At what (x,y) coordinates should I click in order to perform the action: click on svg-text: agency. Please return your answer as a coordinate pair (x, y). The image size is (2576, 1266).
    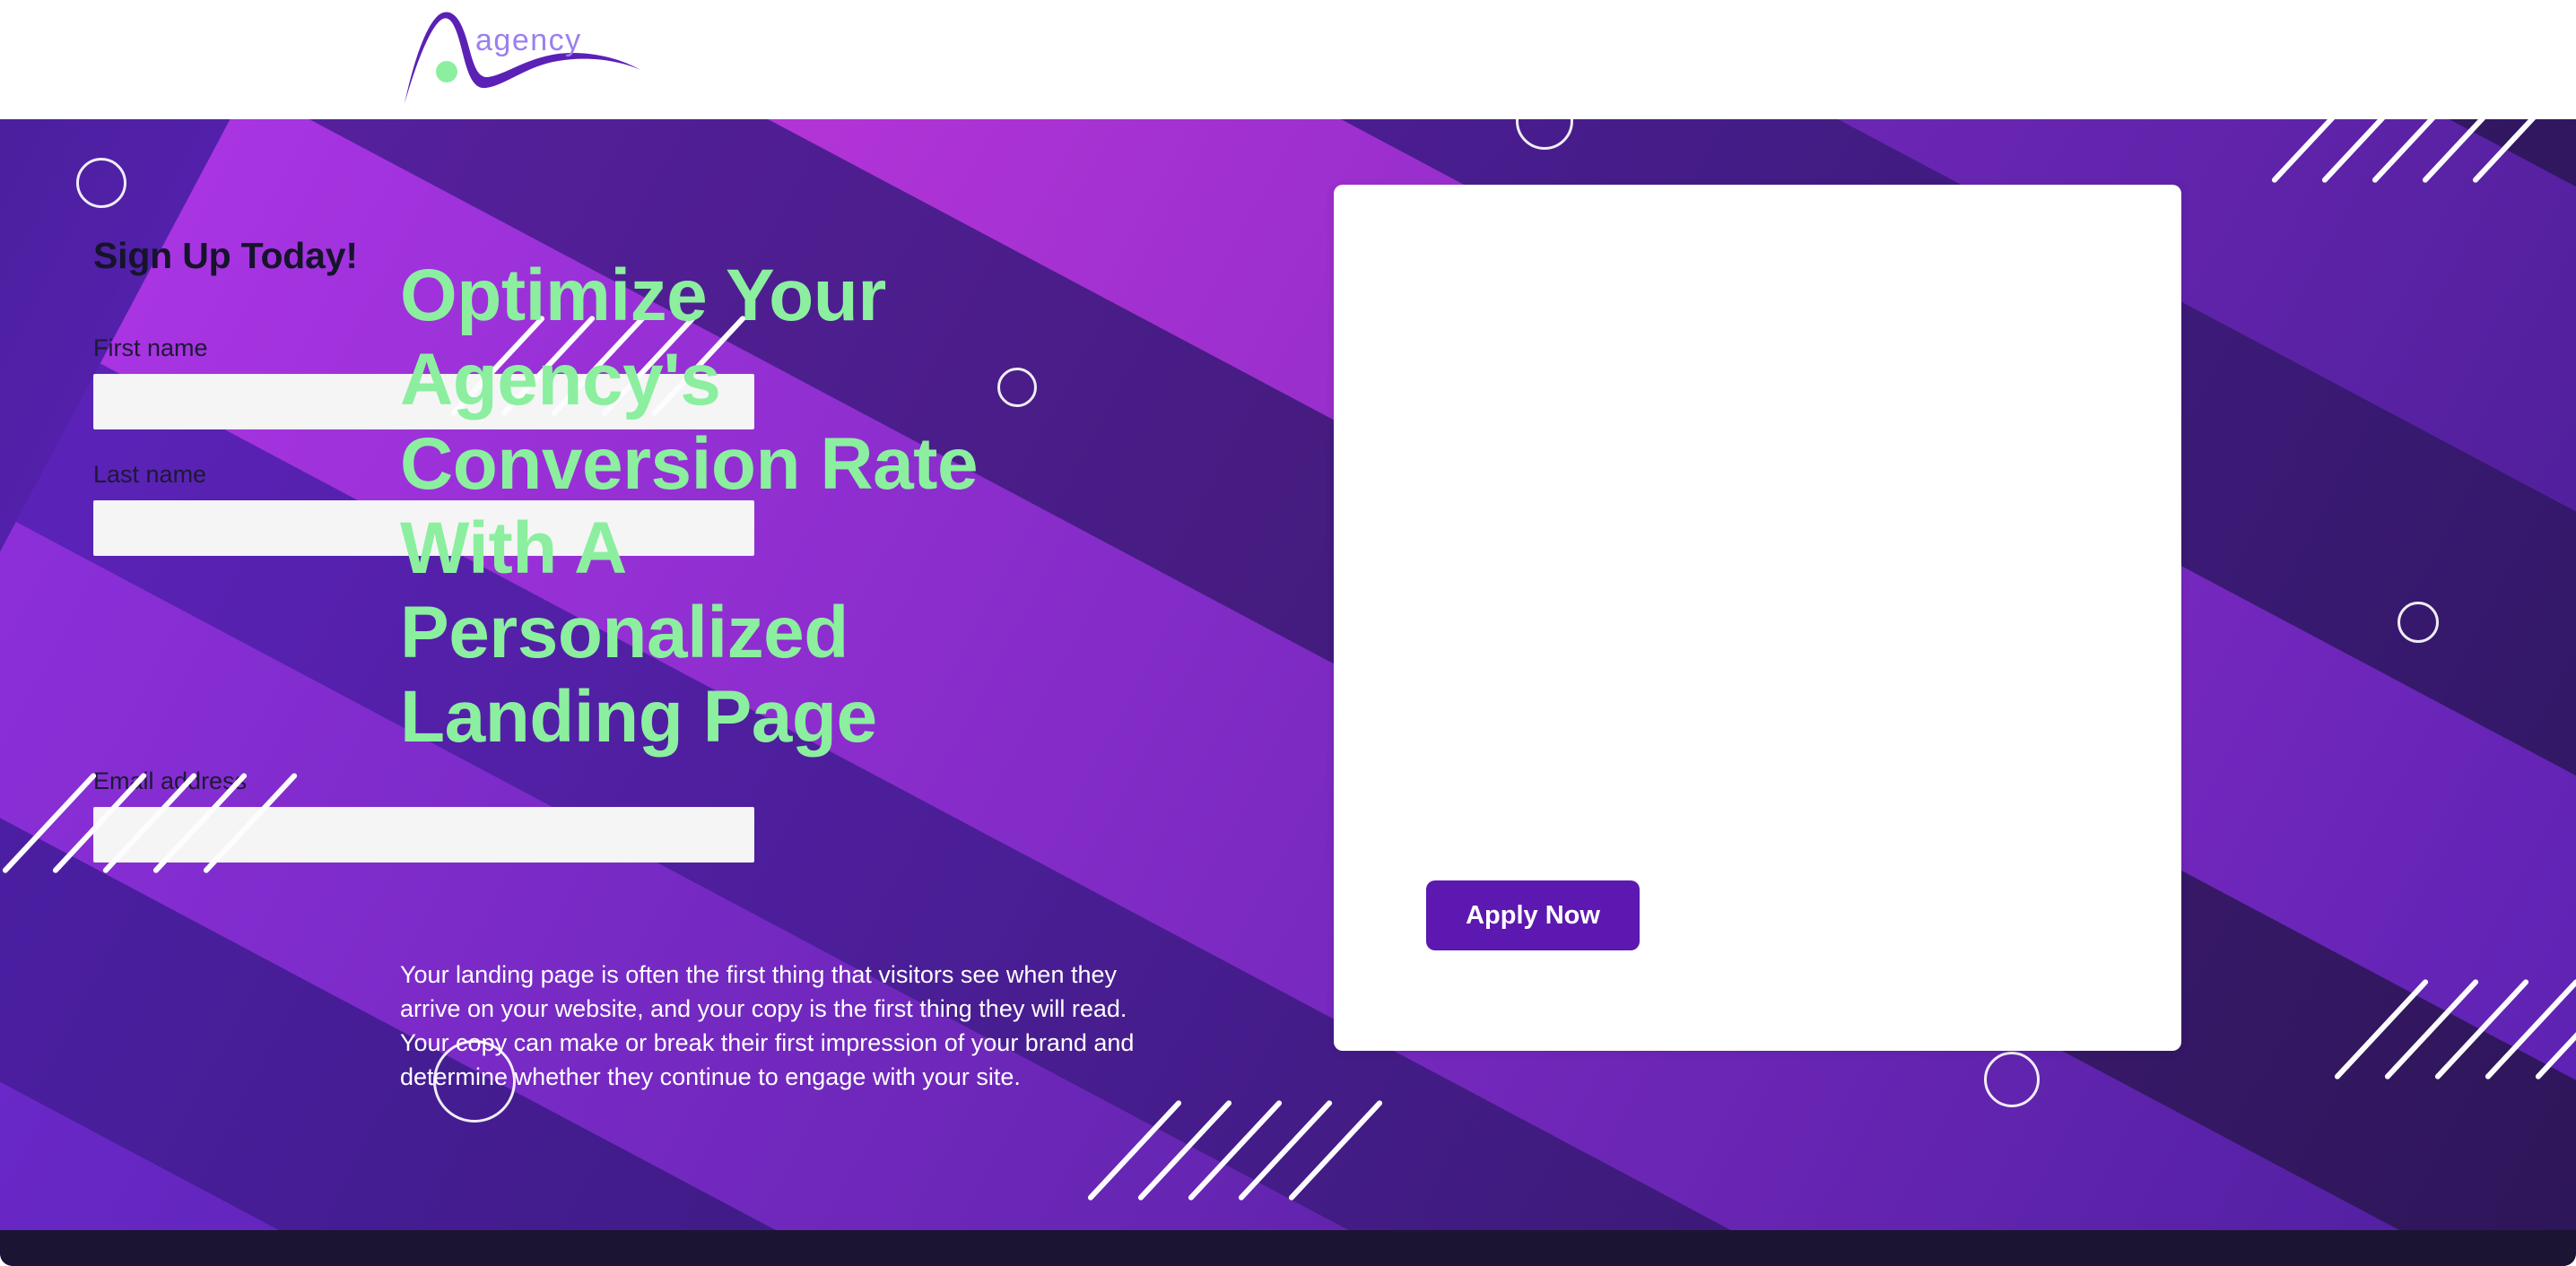
    Looking at the image, I should click on (528, 40).